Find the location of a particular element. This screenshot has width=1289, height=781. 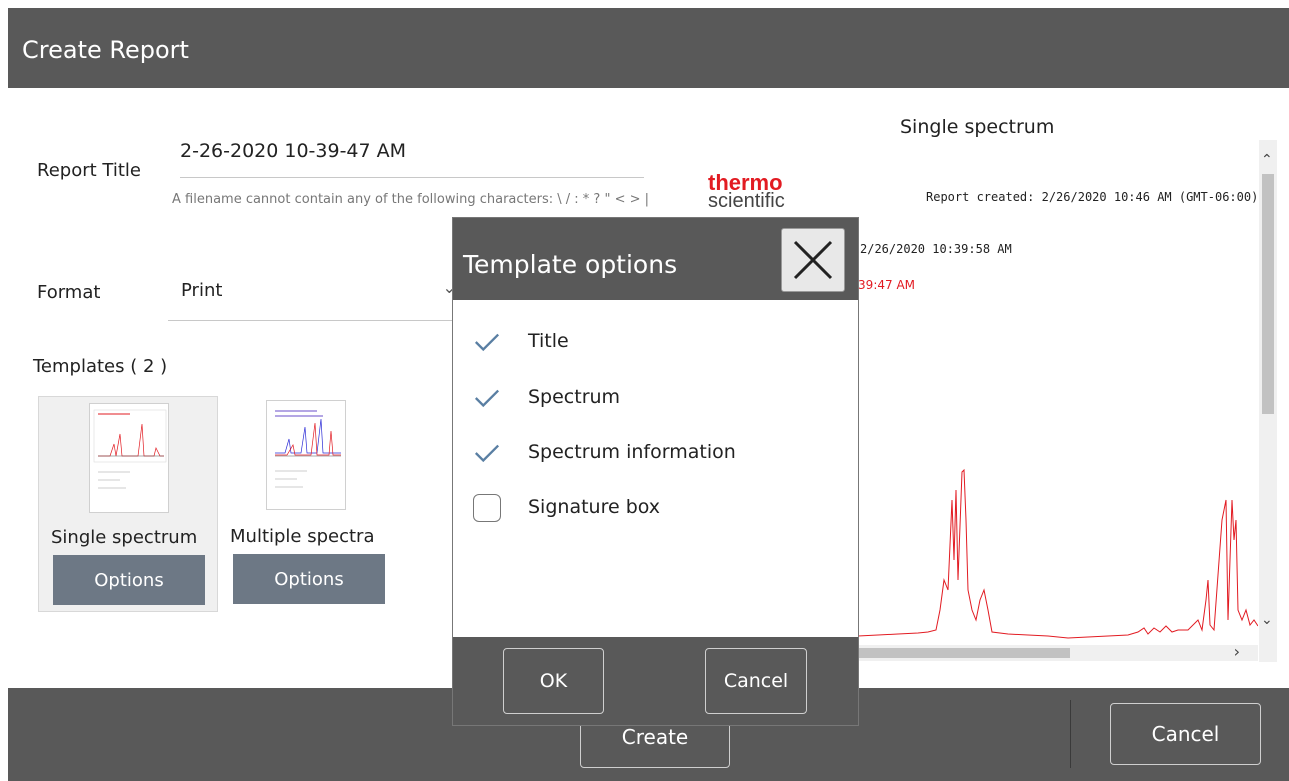

cancel-button: Cancel is located at coordinates (1185, 734).